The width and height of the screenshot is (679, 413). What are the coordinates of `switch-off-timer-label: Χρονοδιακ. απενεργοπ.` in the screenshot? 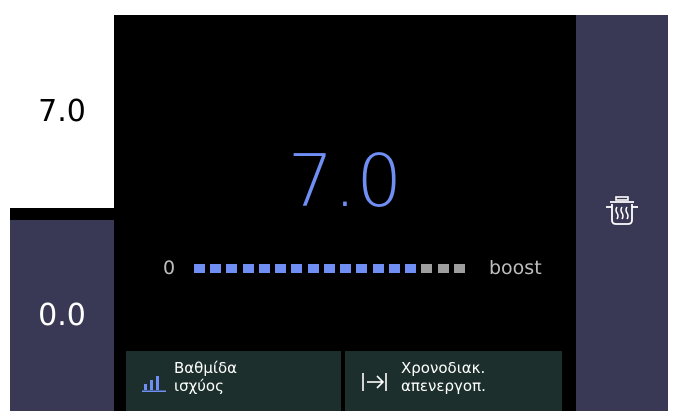 It's located at (443, 377).